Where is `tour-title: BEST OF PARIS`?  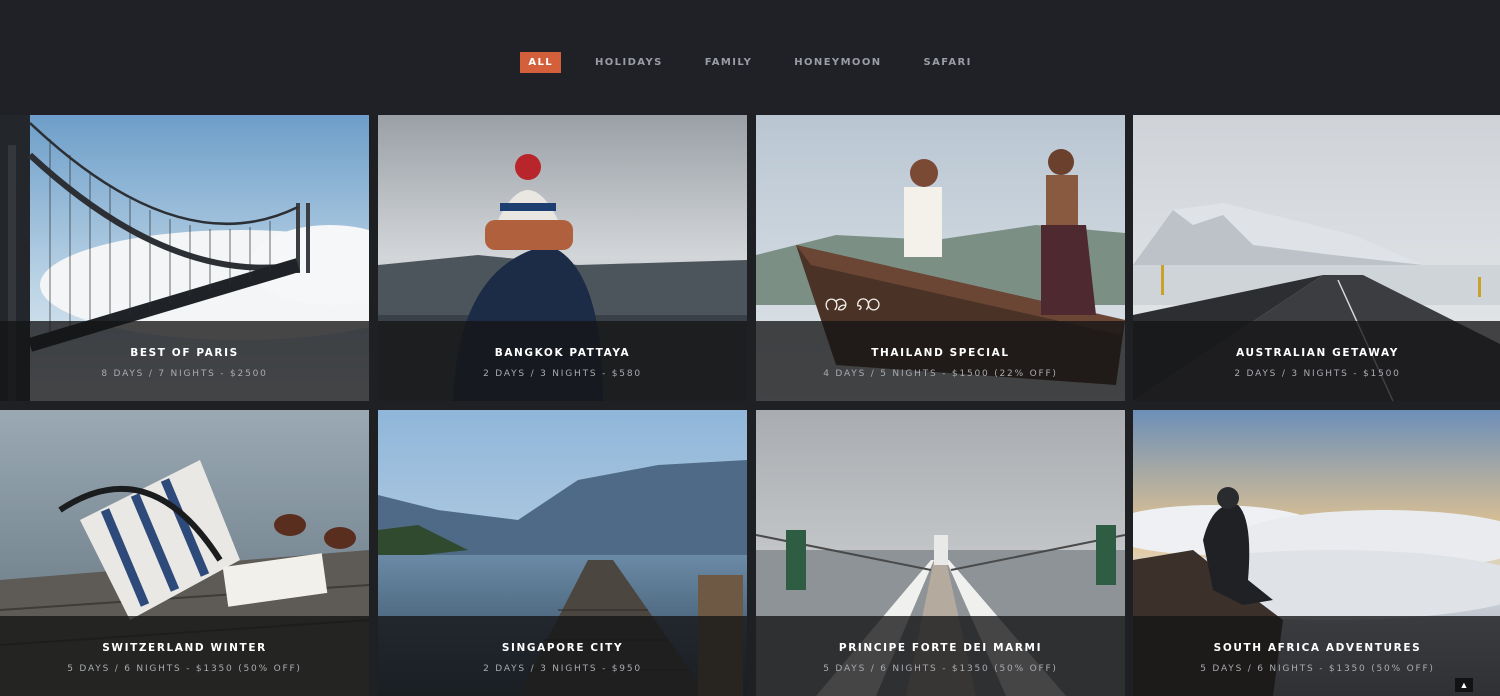
tour-title: BEST OF PARIS is located at coordinates (184, 353).